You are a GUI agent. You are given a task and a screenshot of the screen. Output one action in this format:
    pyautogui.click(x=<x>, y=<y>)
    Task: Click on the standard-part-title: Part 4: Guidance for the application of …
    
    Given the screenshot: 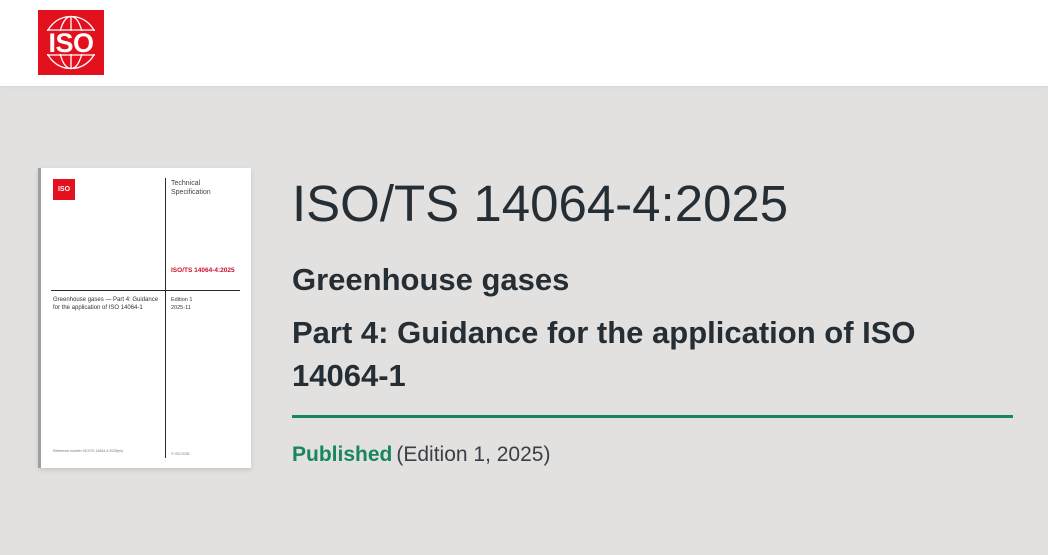 What is the action you would take?
    pyautogui.click(x=604, y=354)
    